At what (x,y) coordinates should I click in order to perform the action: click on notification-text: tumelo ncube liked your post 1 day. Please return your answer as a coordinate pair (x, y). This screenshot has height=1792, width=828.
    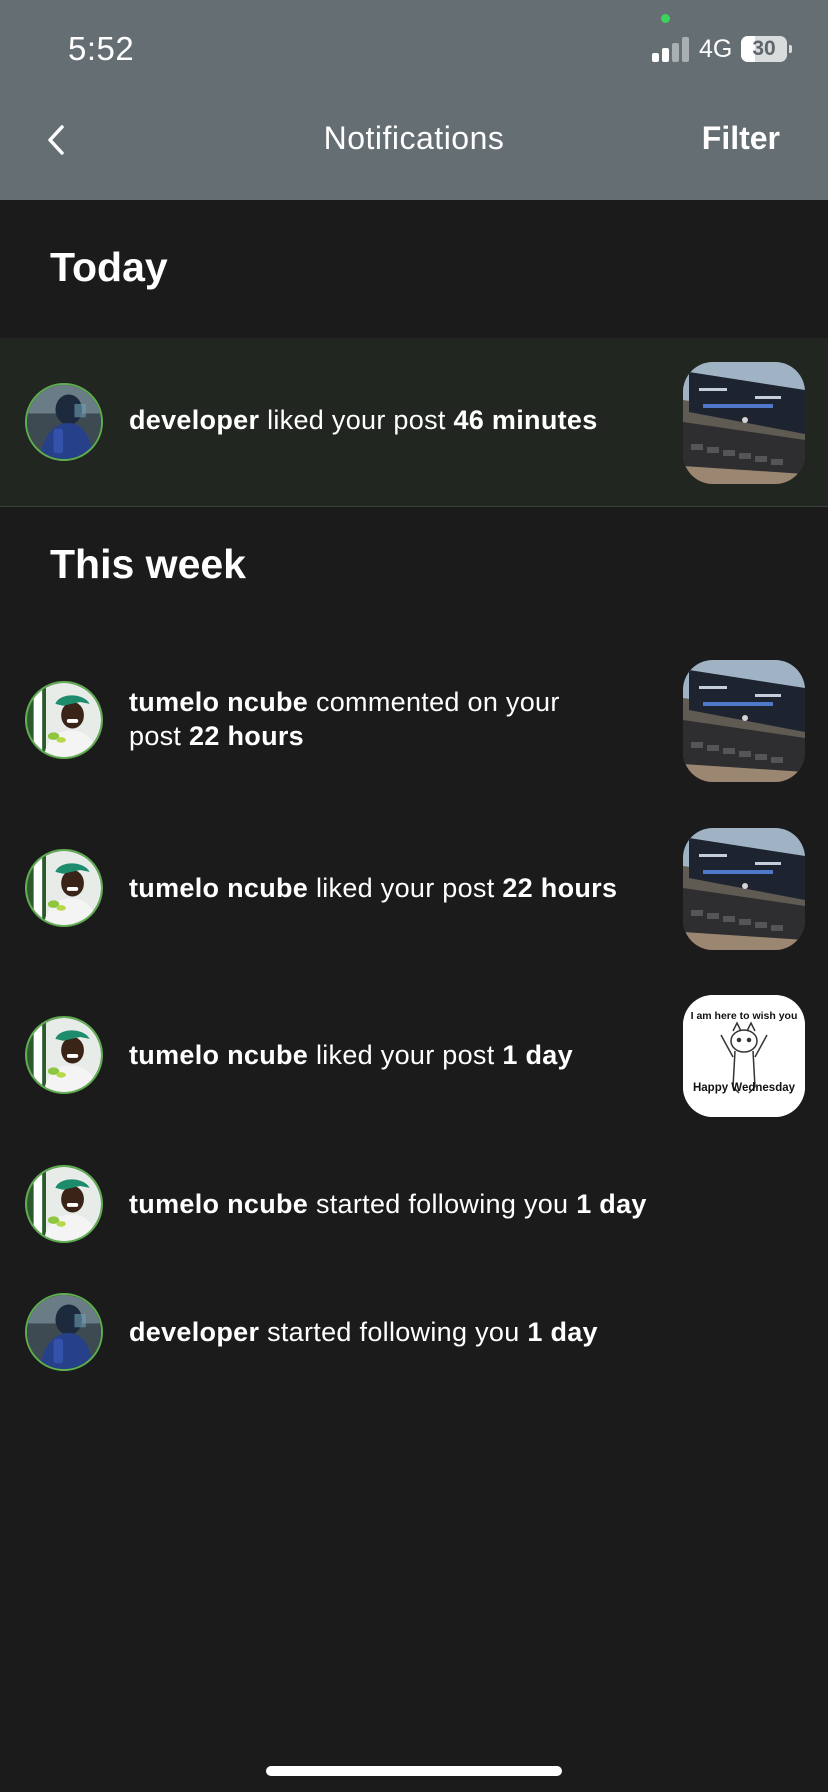
    Looking at the image, I should click on (351, 1055).